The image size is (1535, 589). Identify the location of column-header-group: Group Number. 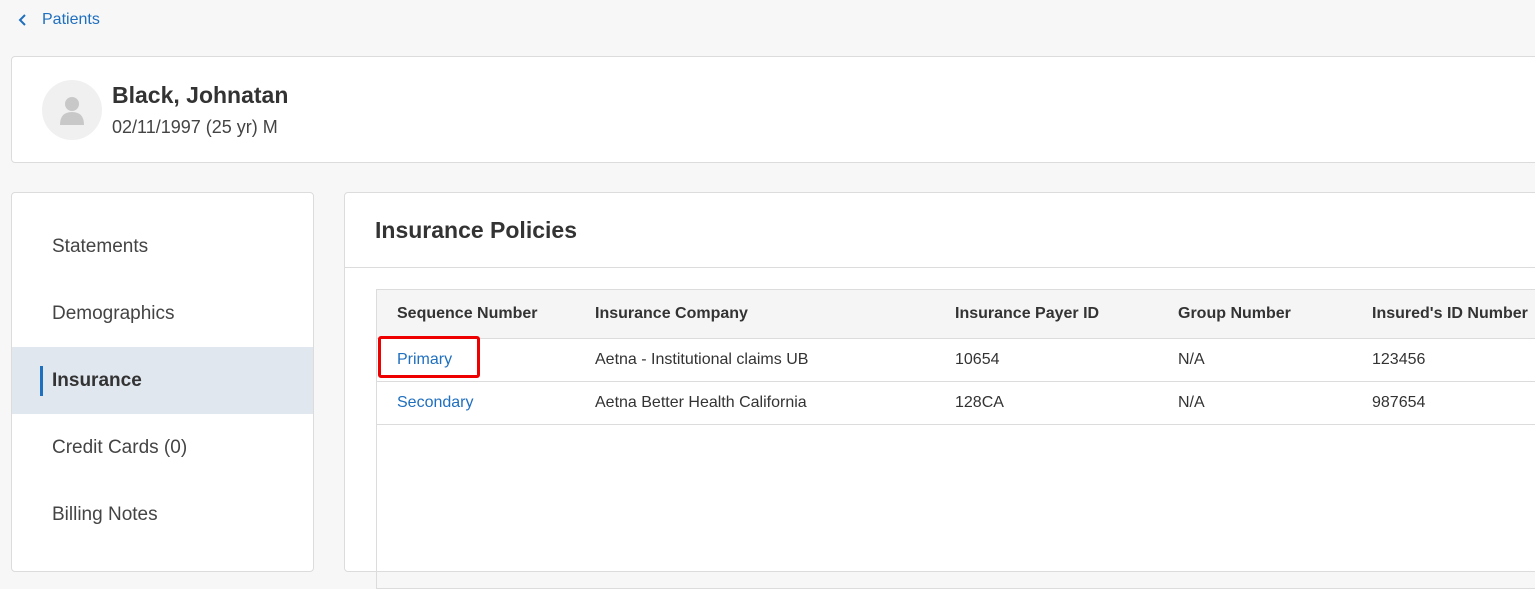
(1255, 314).